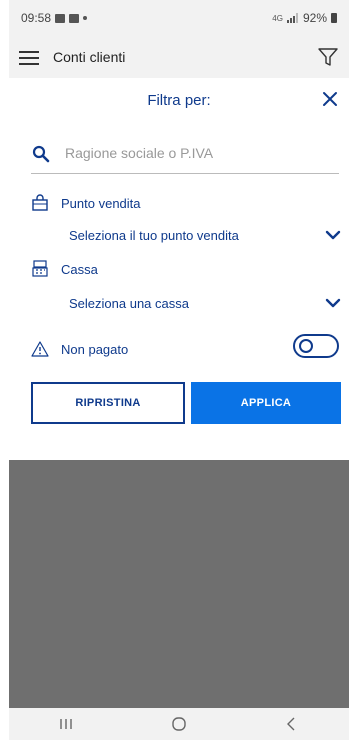 The width and height of the screenshot is (358, 740). Describe the element at coordinates (41, 154) in the screenshot. I see `search-icon` at that location.